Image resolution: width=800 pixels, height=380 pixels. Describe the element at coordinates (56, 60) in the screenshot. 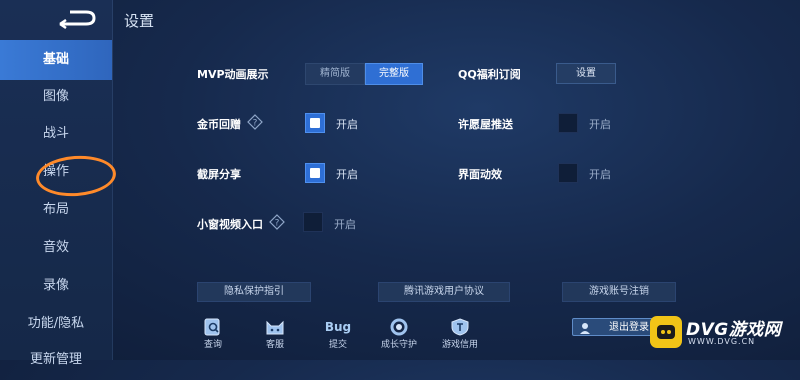

I see `sidebar-item-basic: 基础` at that location.